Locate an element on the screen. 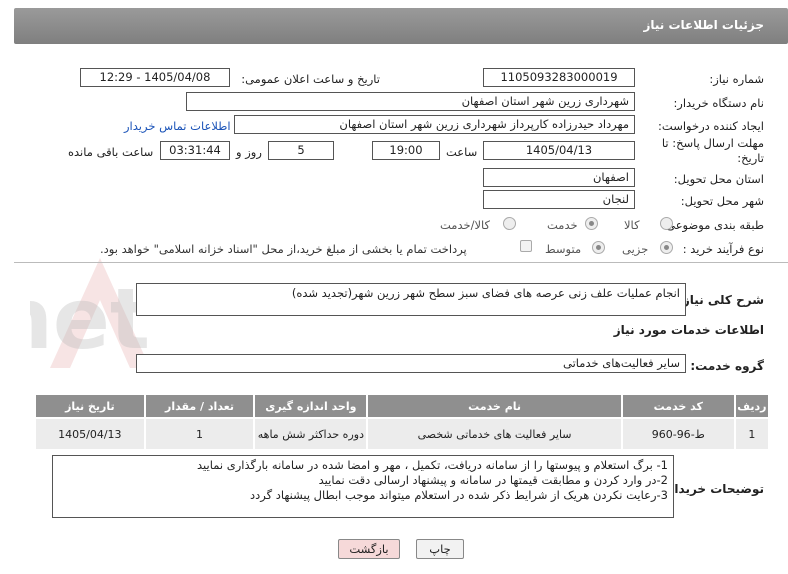  category-option-goods-service: کالا/خدمت is located at coordinates (465, 225).